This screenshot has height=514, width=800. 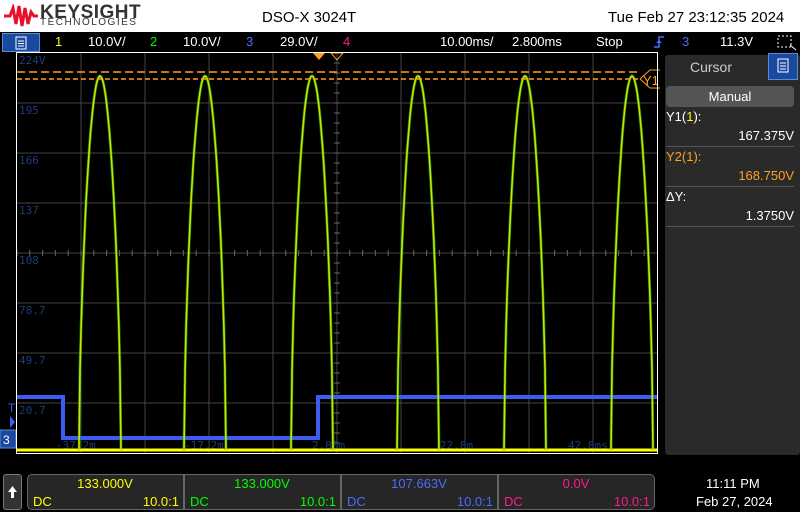 I want to click on expand-button, so click(x=12, y=492).